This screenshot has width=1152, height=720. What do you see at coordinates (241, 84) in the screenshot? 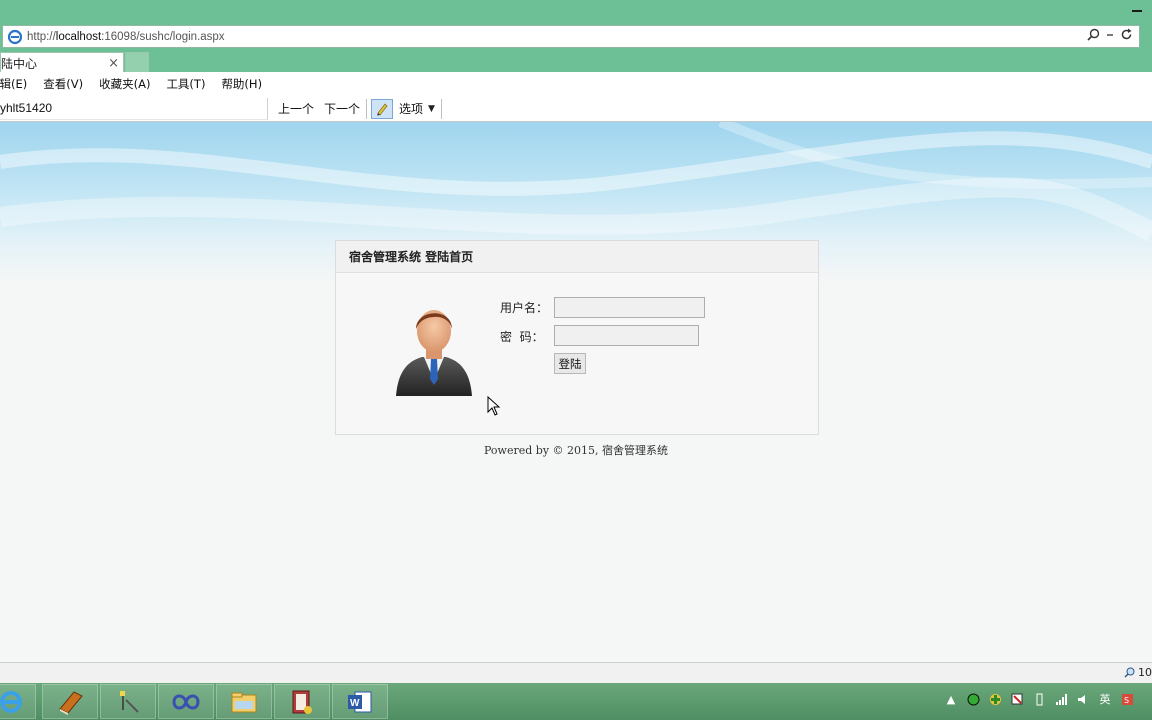
I see `menu-help: 帮助(H)` at bounding box center [241, 84].